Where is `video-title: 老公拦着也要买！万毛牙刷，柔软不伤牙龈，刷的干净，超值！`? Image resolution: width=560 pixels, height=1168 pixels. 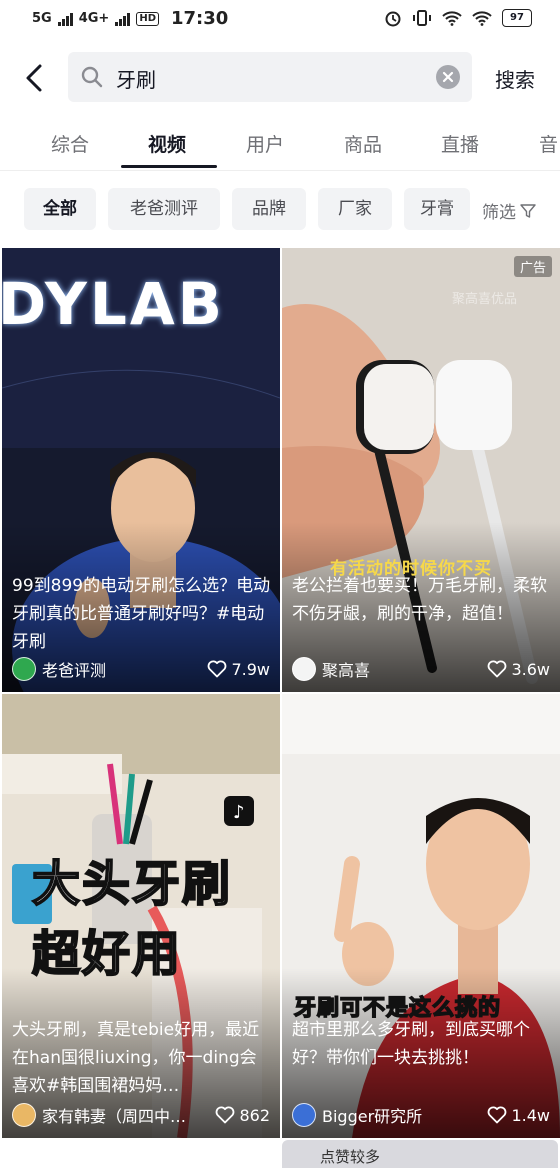 video-title: 老公拦着也要买！万毛牙刷，柔软不伤牙龈，刷的干净，超值！ is located at coordinates (419, 600).